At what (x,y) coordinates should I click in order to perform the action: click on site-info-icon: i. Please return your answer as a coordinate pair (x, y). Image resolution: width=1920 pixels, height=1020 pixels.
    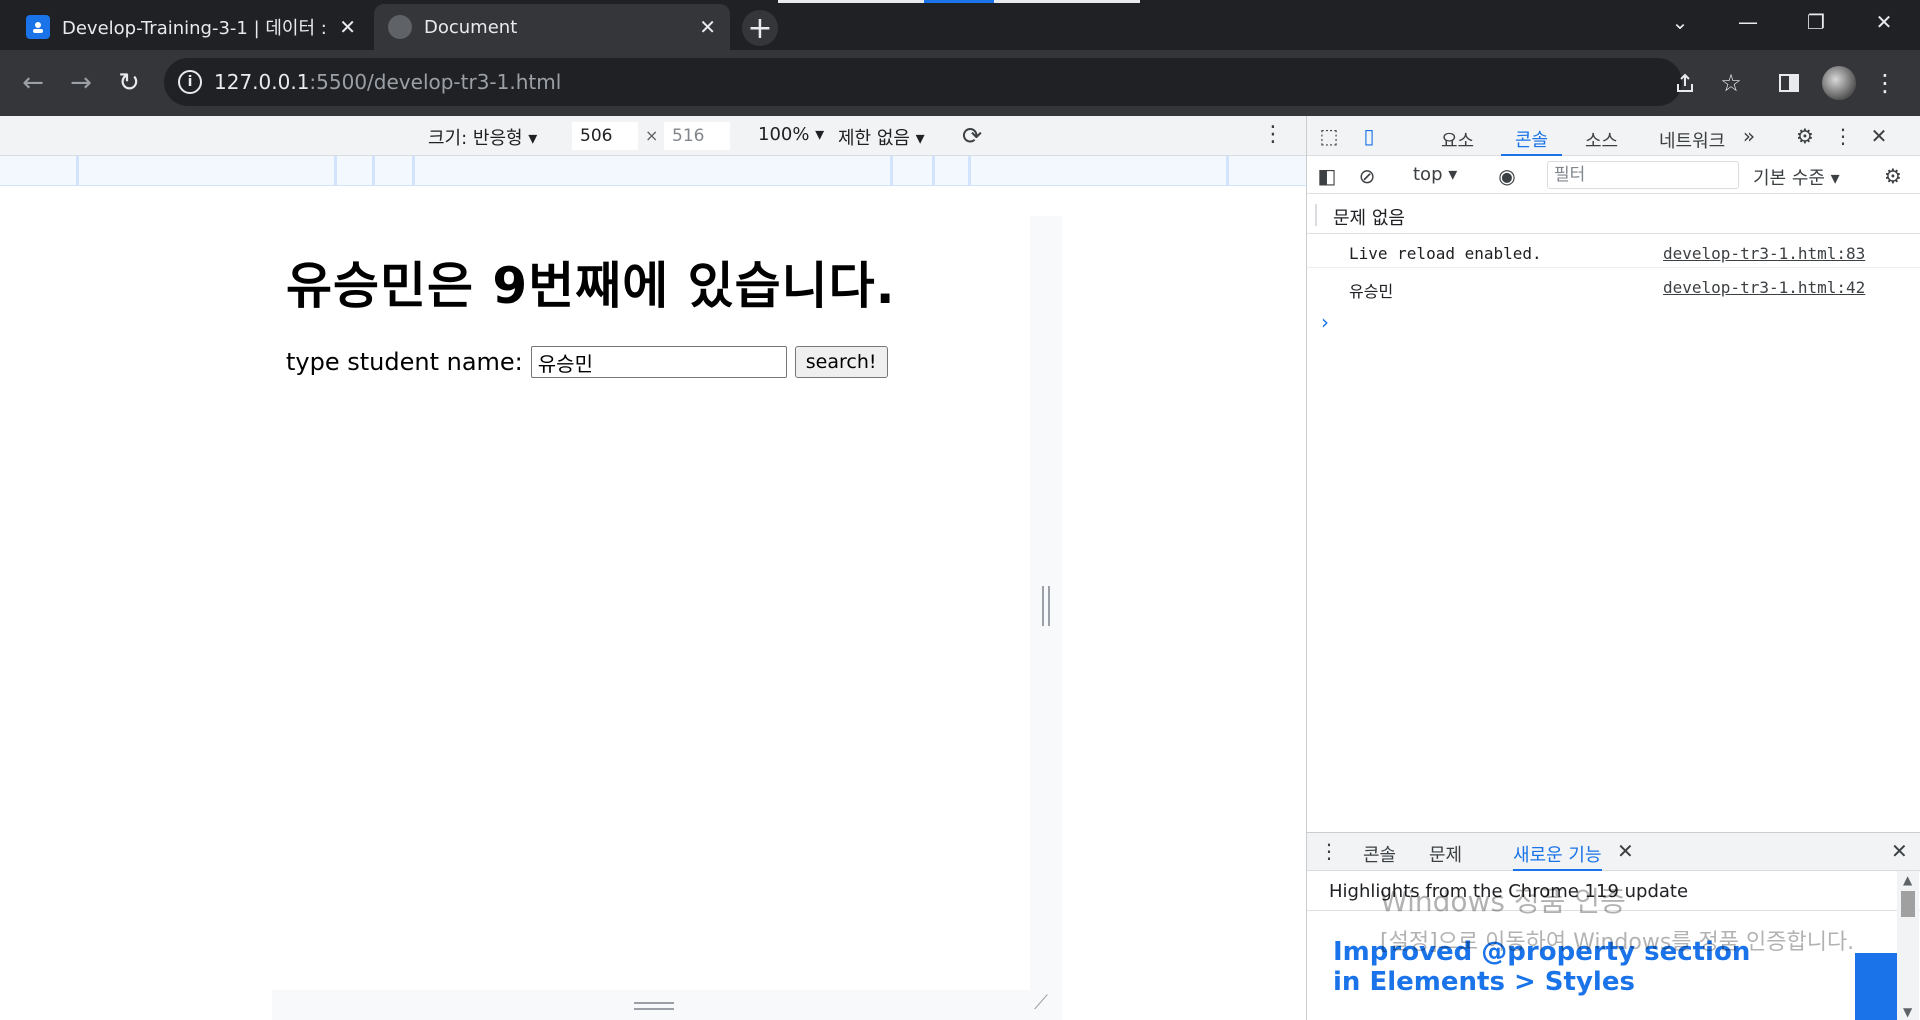
    Looking at the image, I should click on (190, 82).